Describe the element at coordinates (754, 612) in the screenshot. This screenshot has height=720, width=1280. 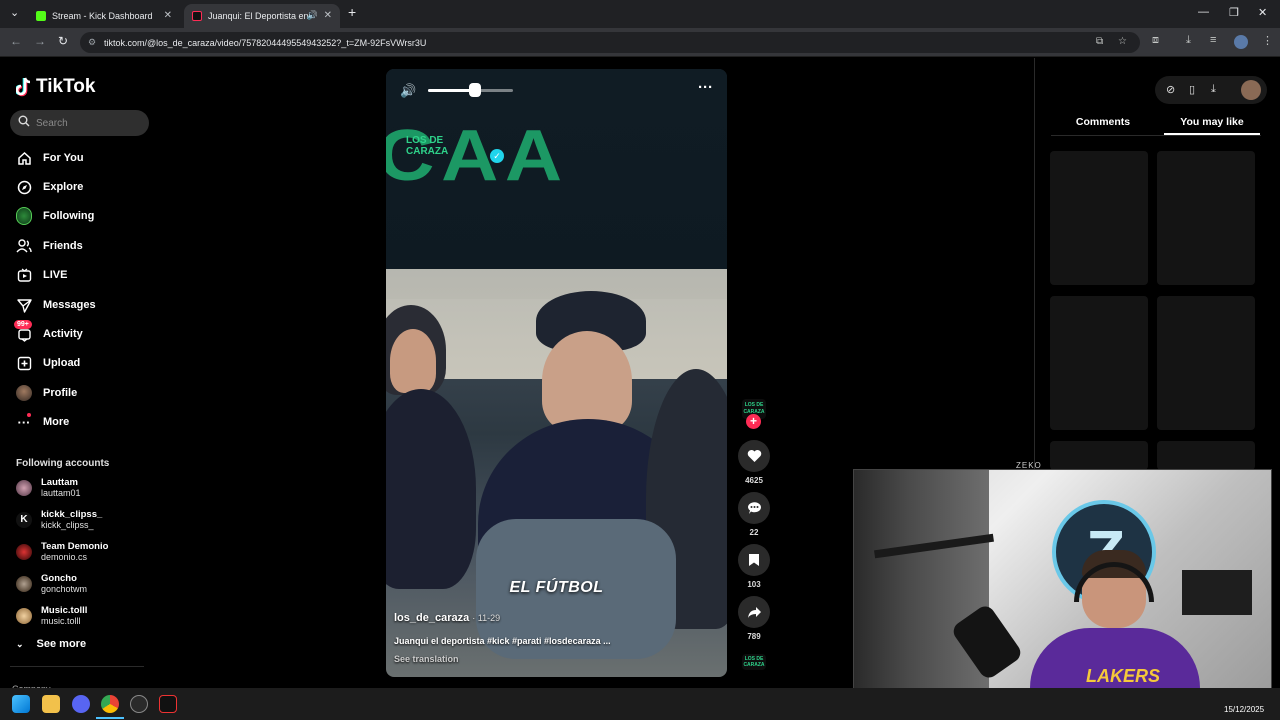
I see `share-button` at that location.